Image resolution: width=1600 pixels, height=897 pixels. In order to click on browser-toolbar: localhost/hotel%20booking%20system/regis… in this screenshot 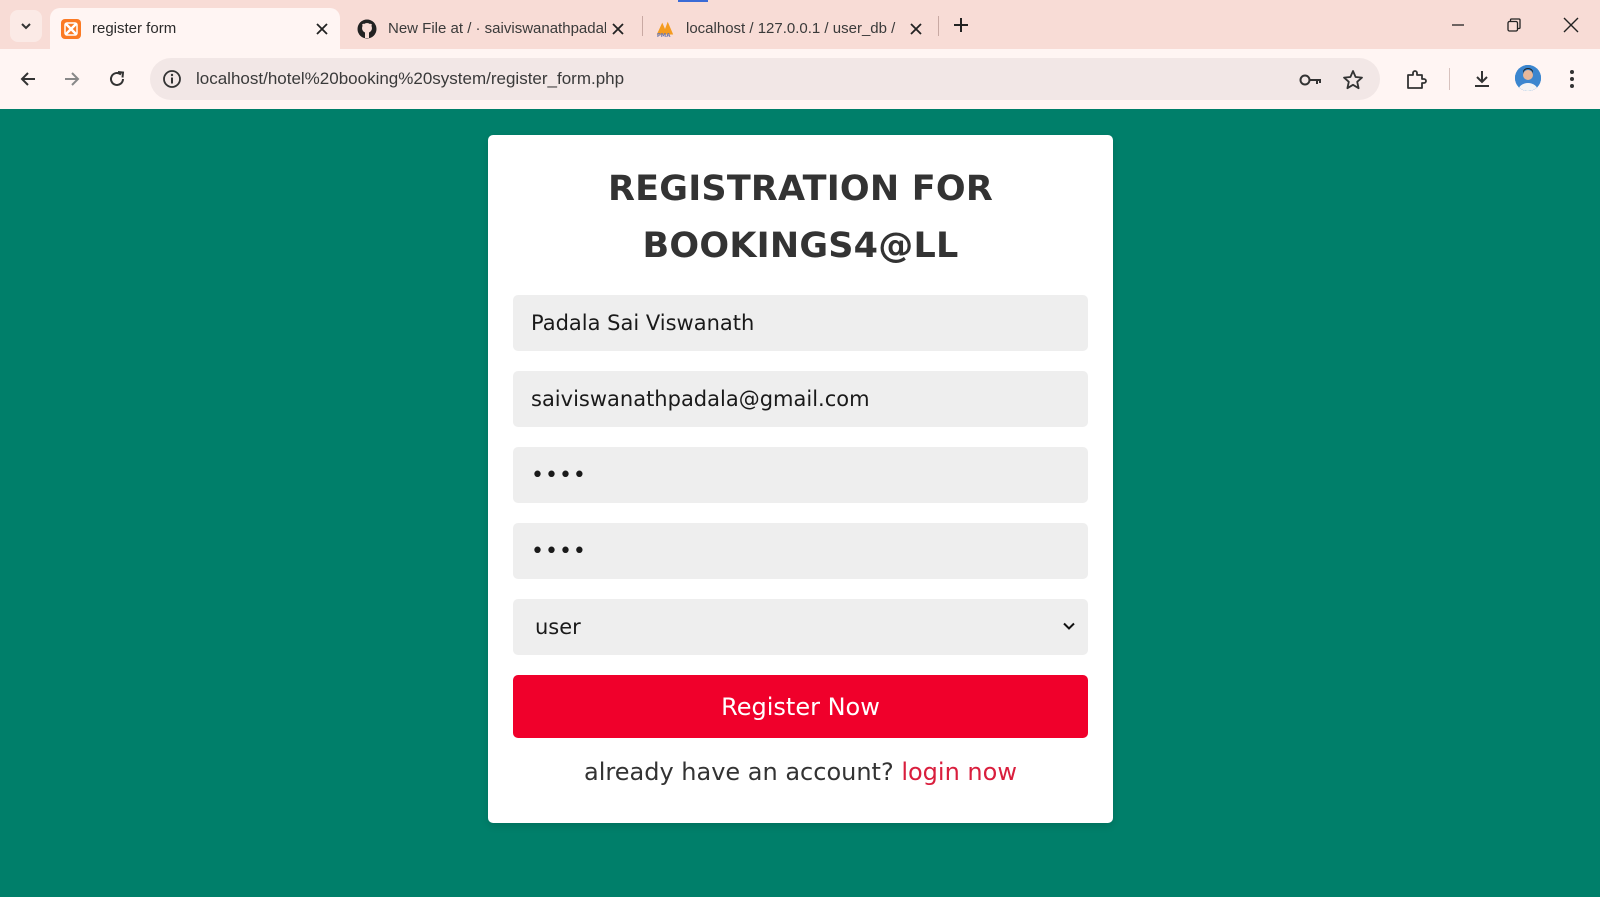, I will do `click(800, 79)`.